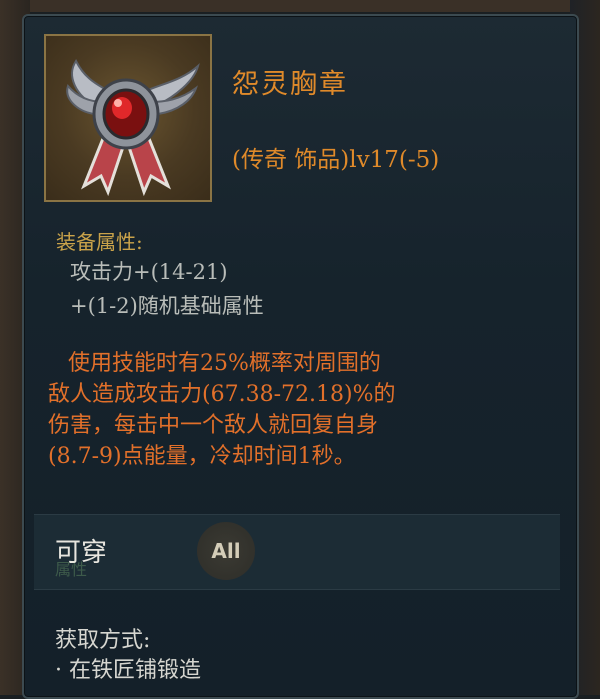 The width and height of the screenshot is (600, 699). I want to click on background-top, so click(300, 6).